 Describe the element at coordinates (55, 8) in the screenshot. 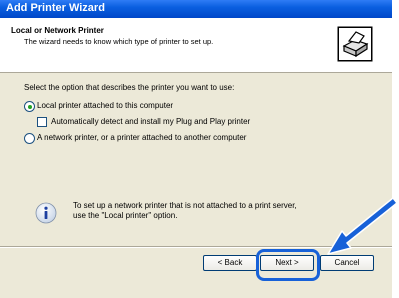

I see `window-title: Add Printer Wizard` at that location.